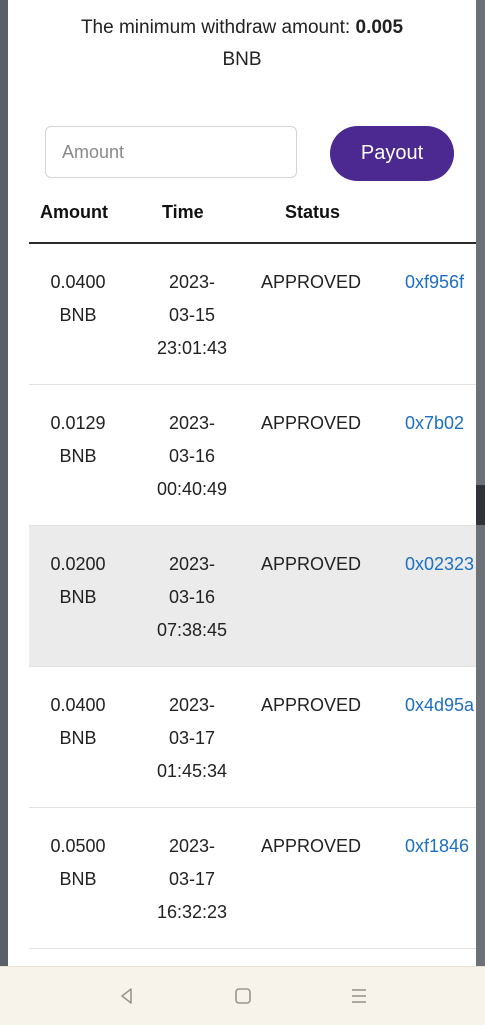 The image size is (485, 1025). What do you see at coordinates (183, 212) in the screenshot?
I see `header-time: Time` at bounding box center [183, 212].